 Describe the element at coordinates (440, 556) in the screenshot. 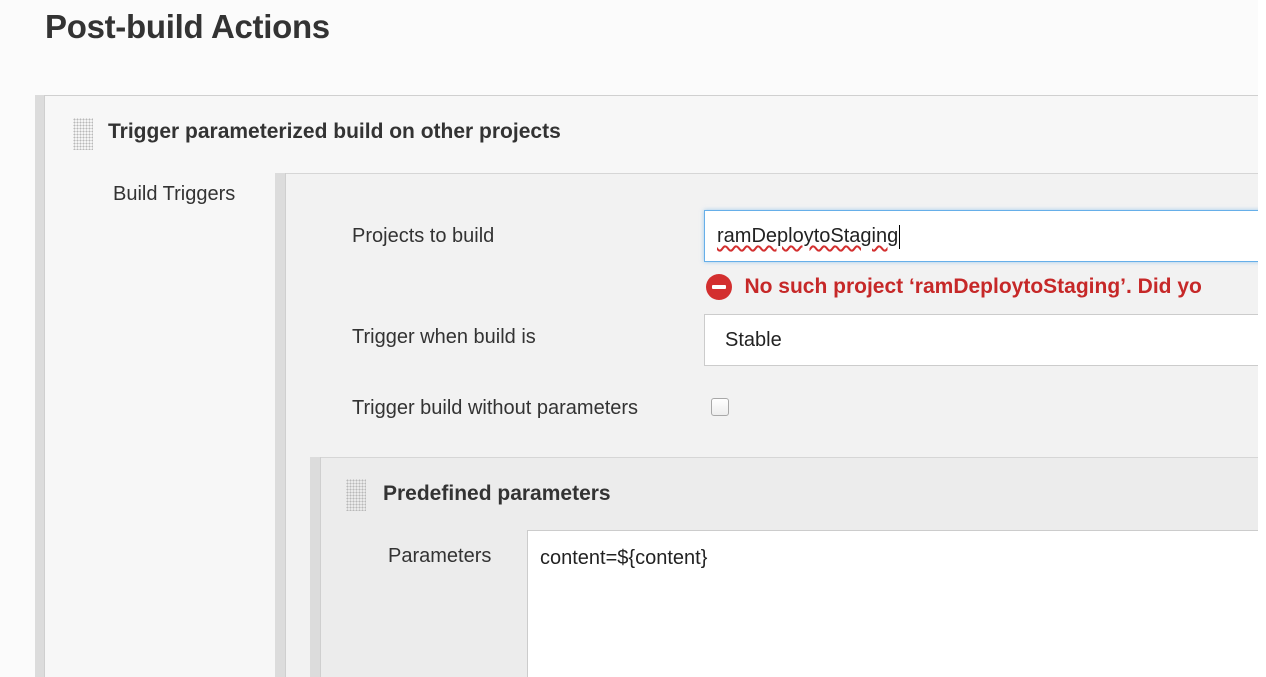

I see `parameters-label: Parameters` at that location.